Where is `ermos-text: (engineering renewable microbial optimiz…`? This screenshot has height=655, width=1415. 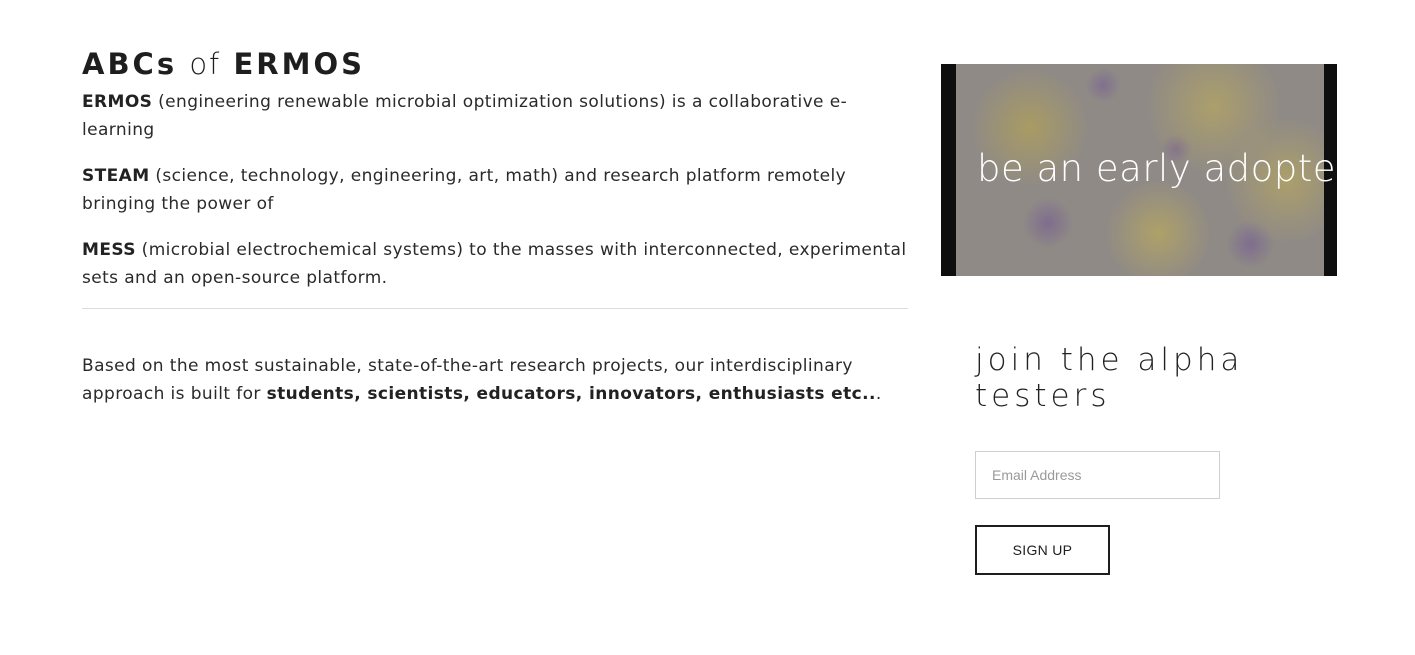 ermos-text: (engineering renewable microbial optimiz… is located at coordinates (465, 116).